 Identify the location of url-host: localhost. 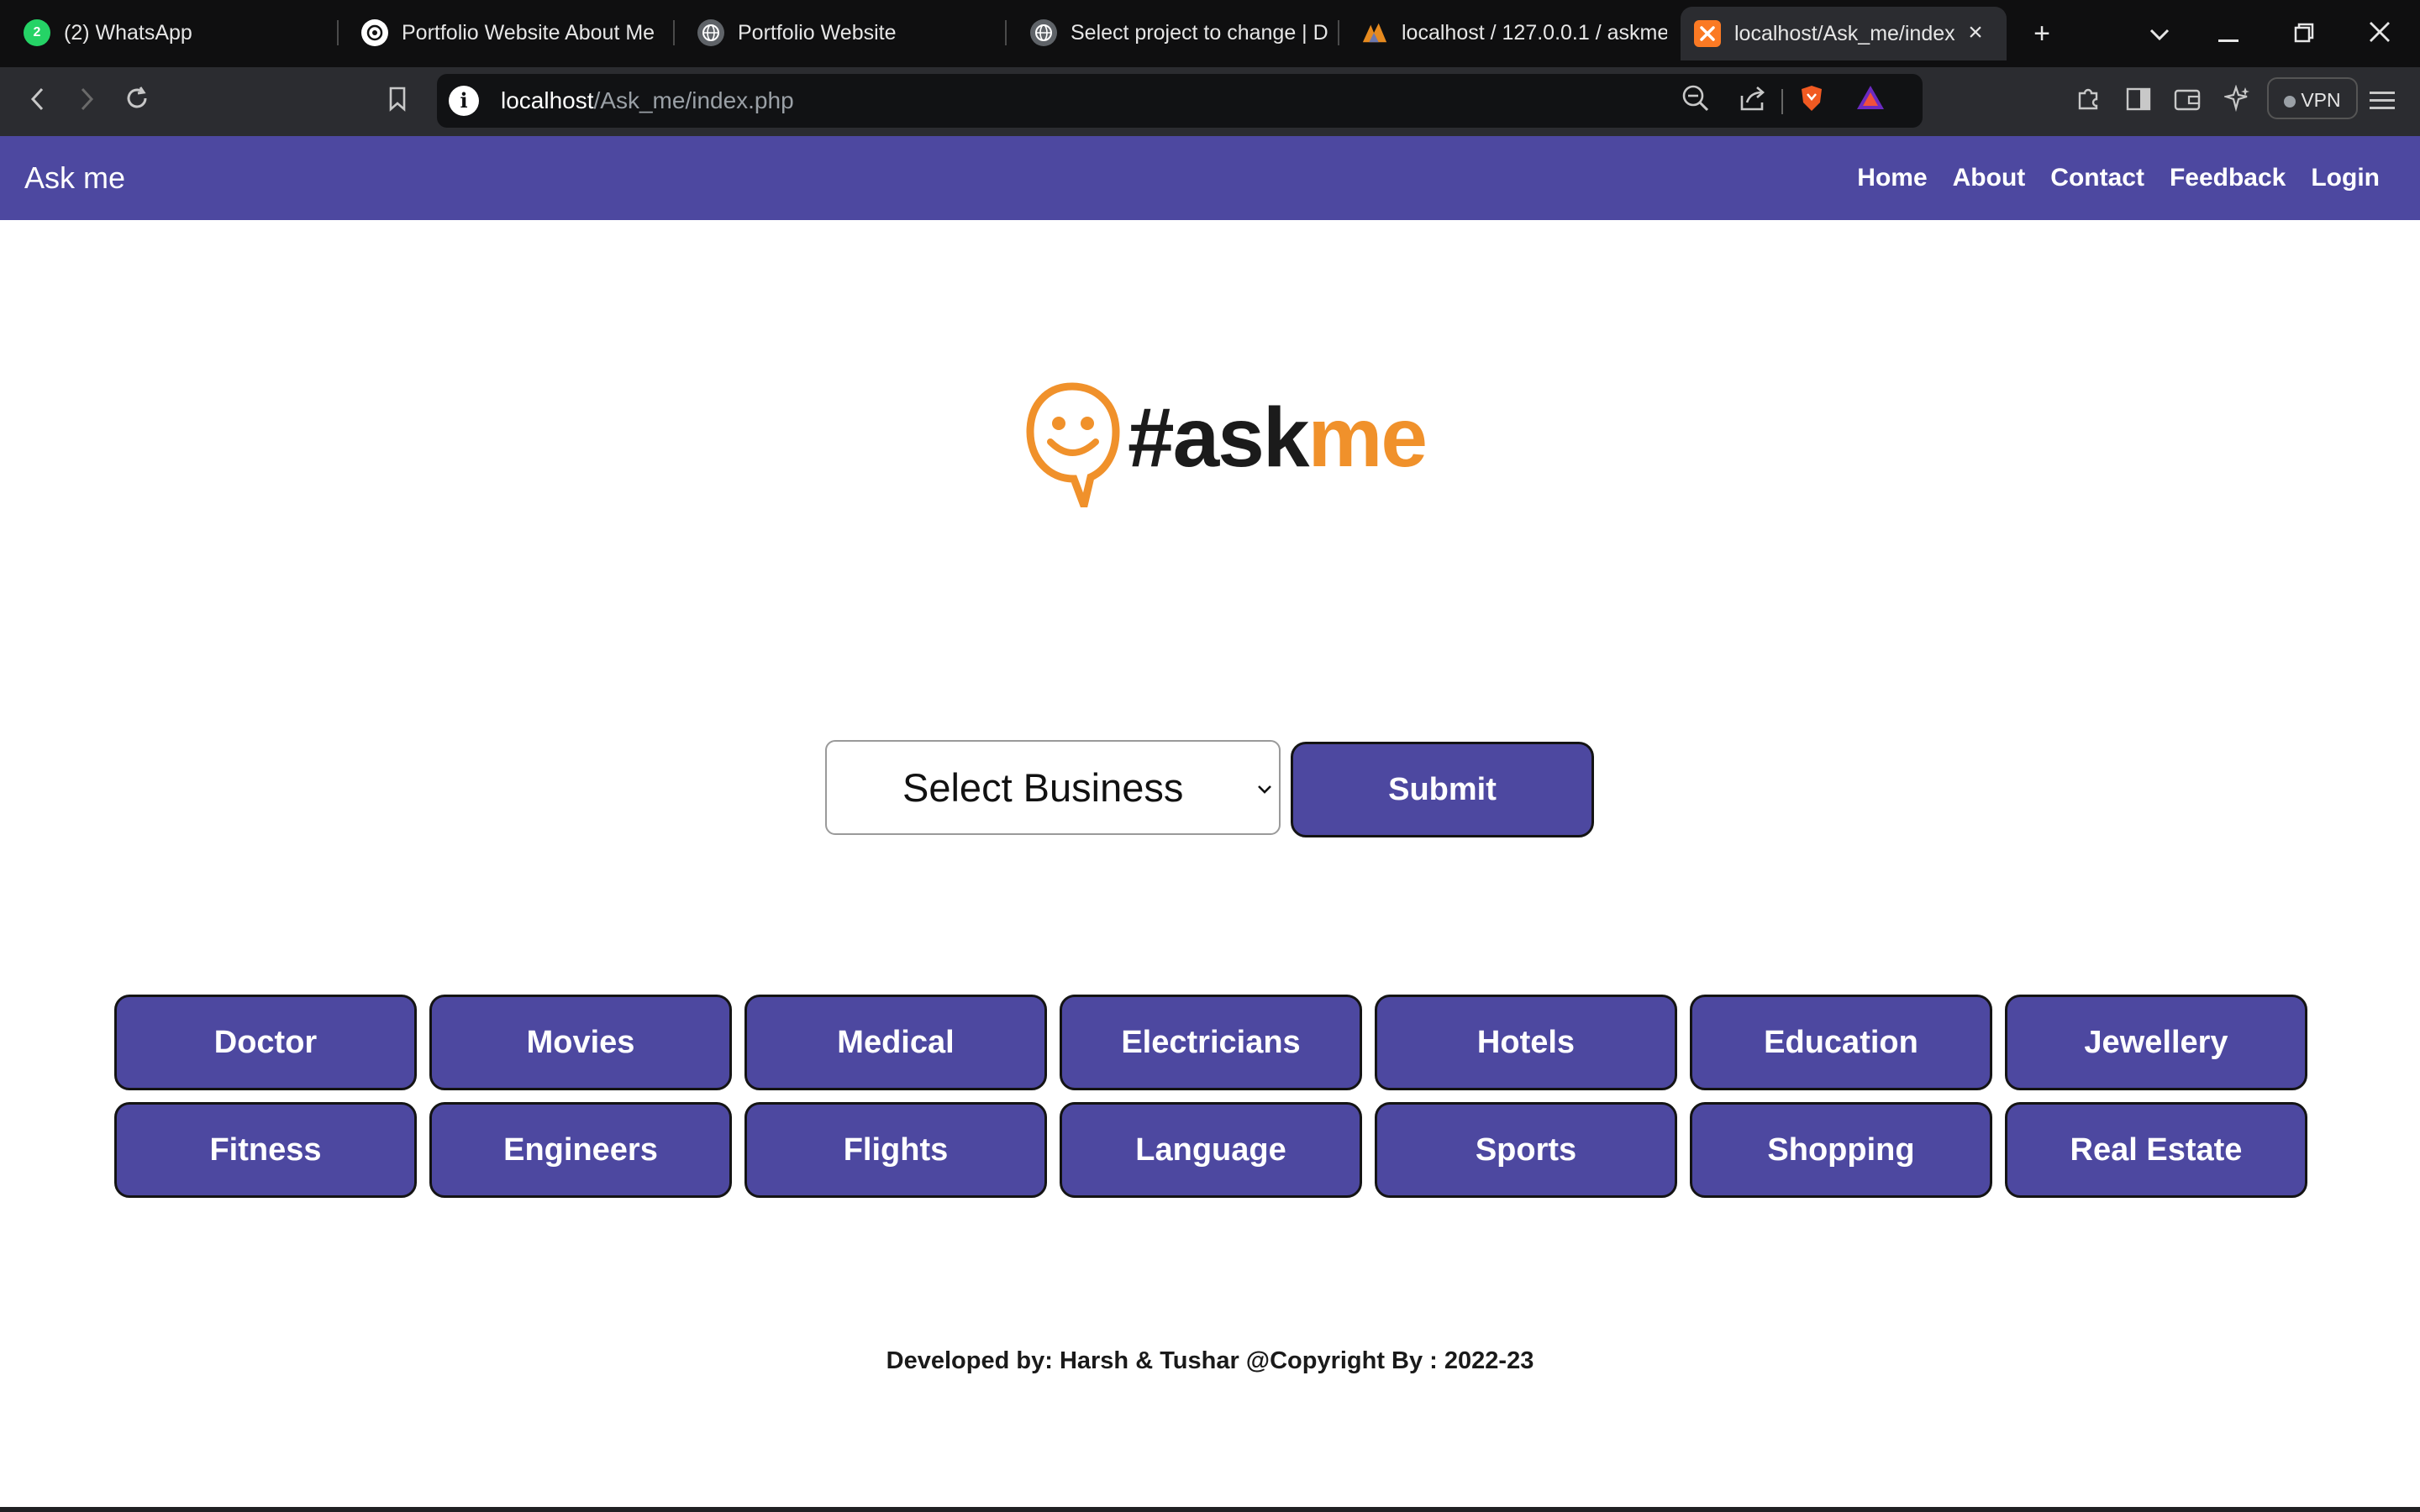
(547, 100).